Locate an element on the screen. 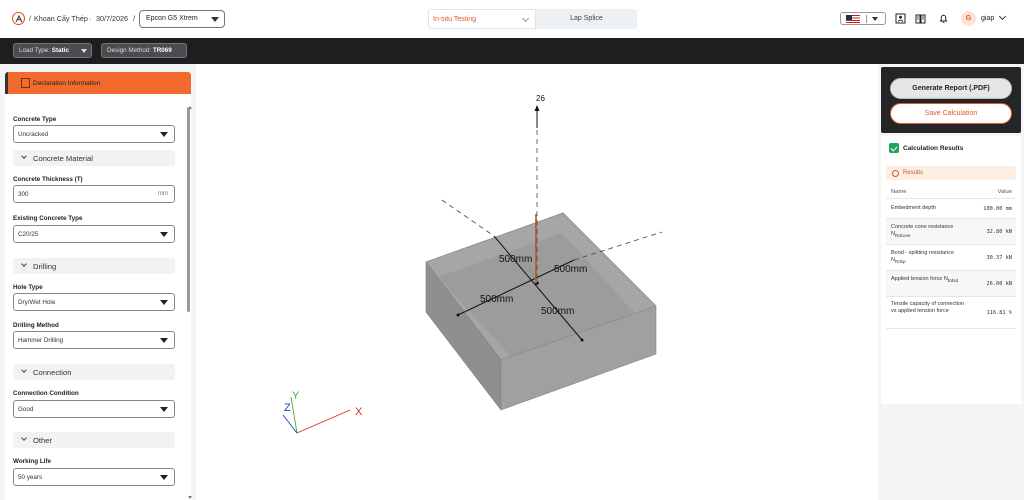 The width and height of the screenshot is (1024, 500). field-label: Connection Condition is located at coordinates (46, 393).